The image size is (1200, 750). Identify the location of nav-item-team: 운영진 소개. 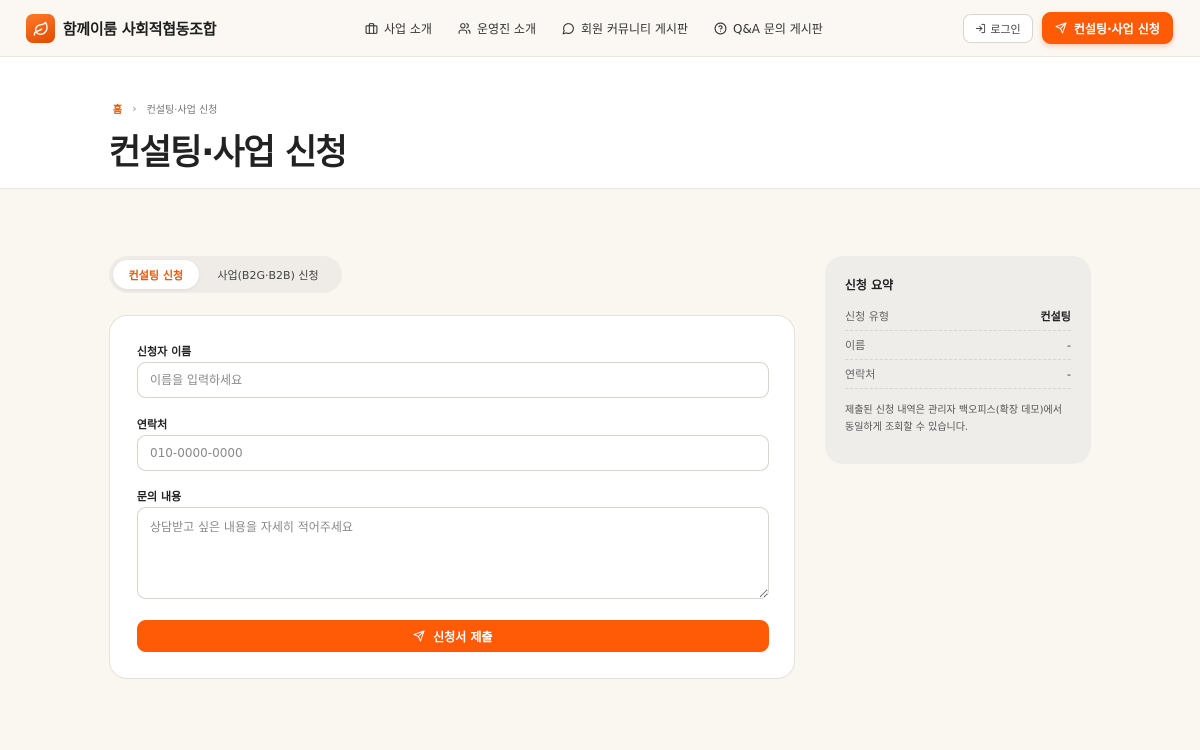
(497, 28).